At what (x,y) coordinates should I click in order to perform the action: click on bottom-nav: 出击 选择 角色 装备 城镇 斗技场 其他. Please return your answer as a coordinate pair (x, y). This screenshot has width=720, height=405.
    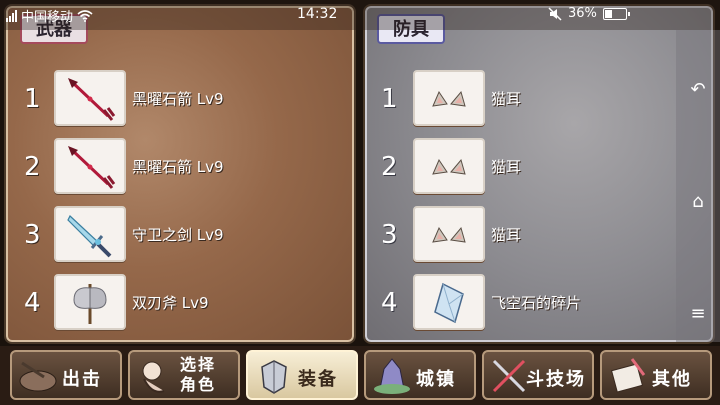
    Looking at the image, I should click on (360, 375).